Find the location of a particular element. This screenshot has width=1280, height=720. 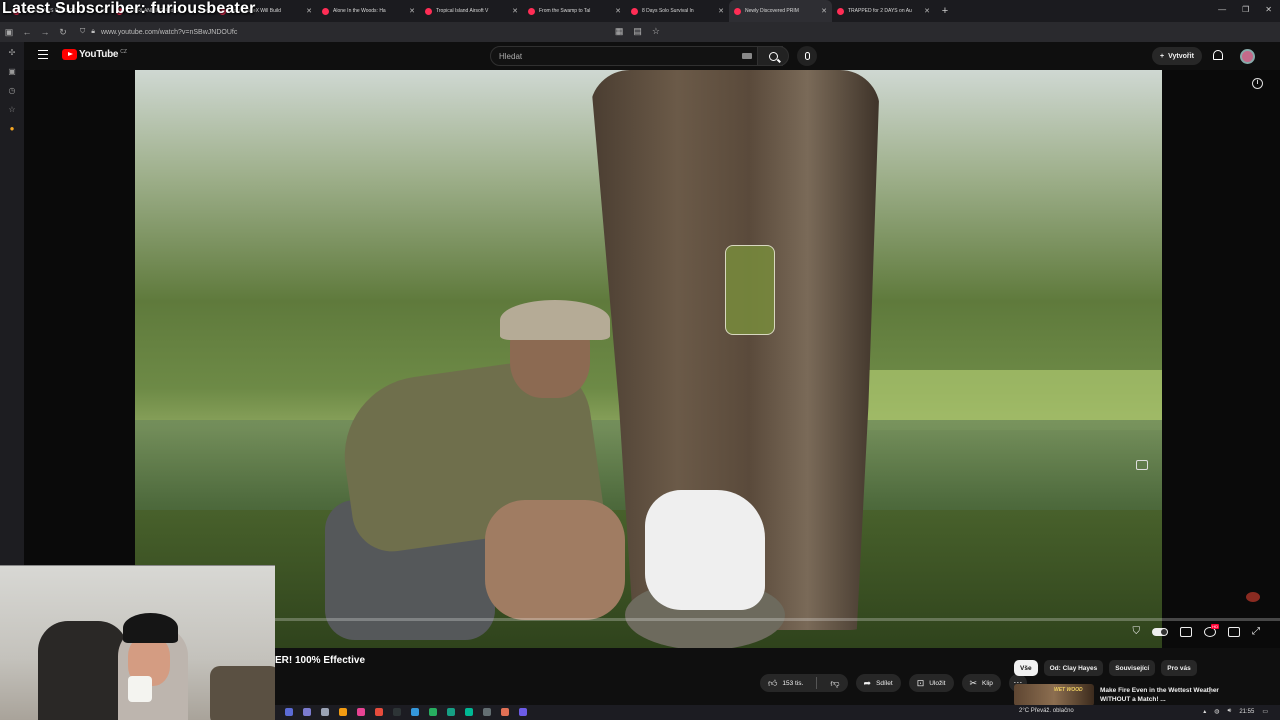

restore-icon: ❐ is located at coordinates (1245, 9).